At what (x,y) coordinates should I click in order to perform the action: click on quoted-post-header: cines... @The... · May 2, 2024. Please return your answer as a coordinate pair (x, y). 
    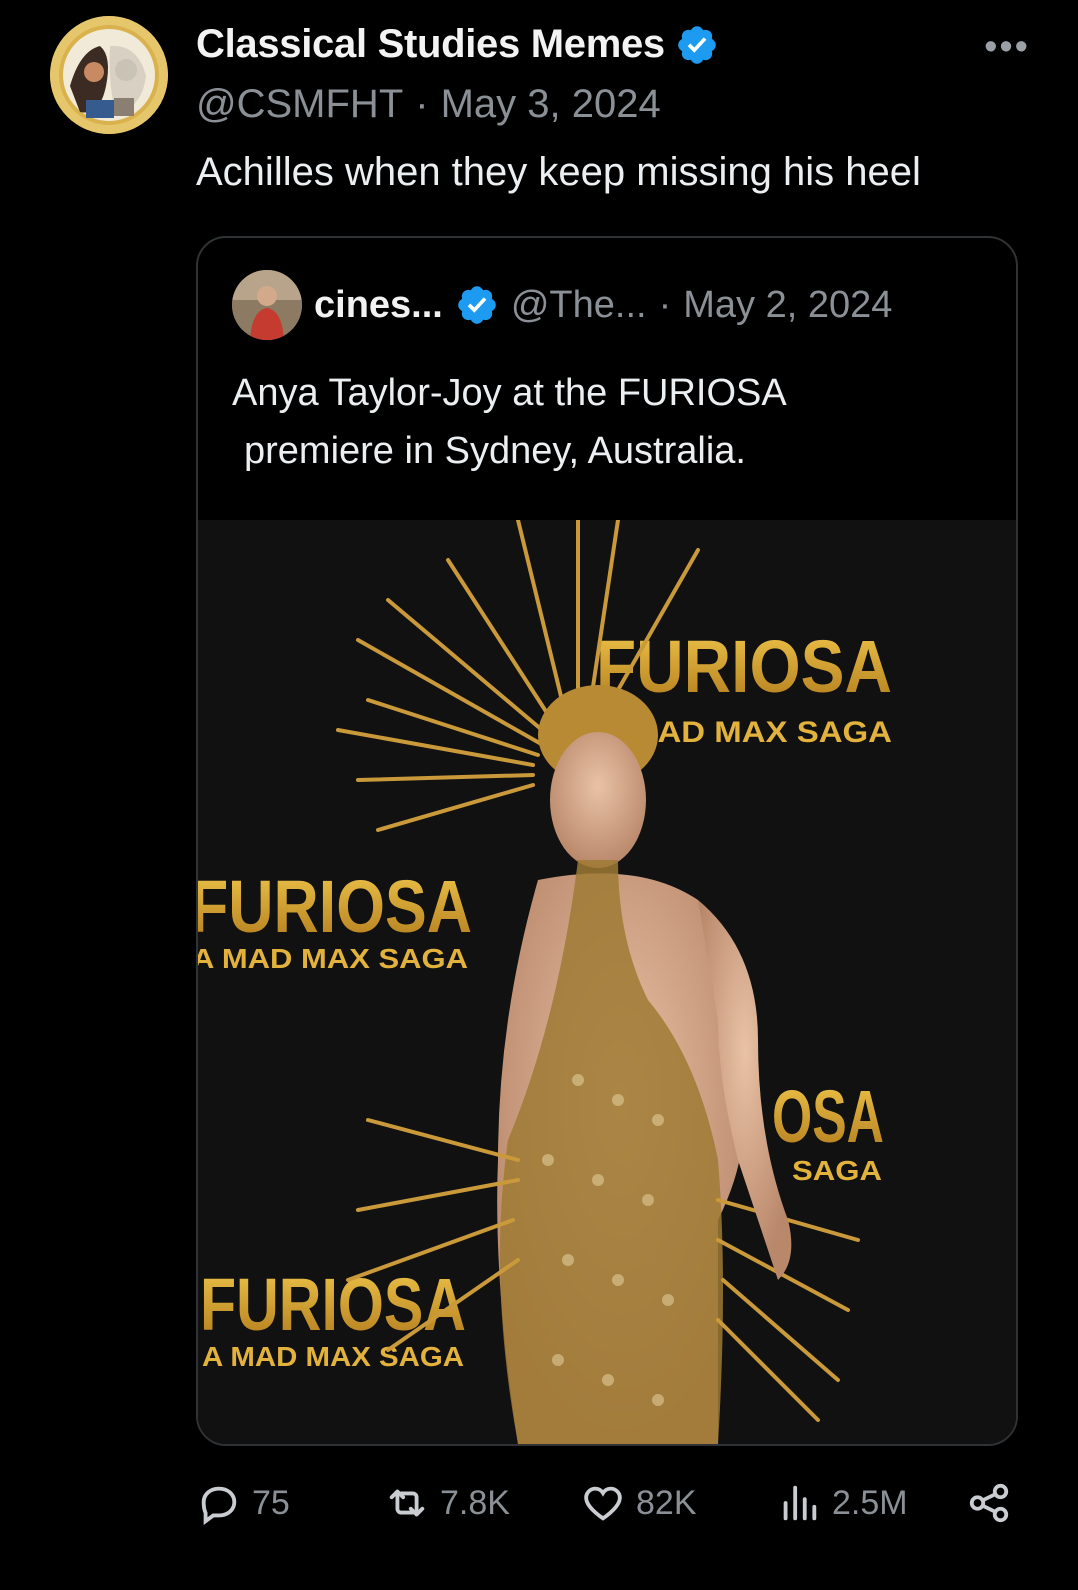
    Looking at the image, I should click on (562, 305).